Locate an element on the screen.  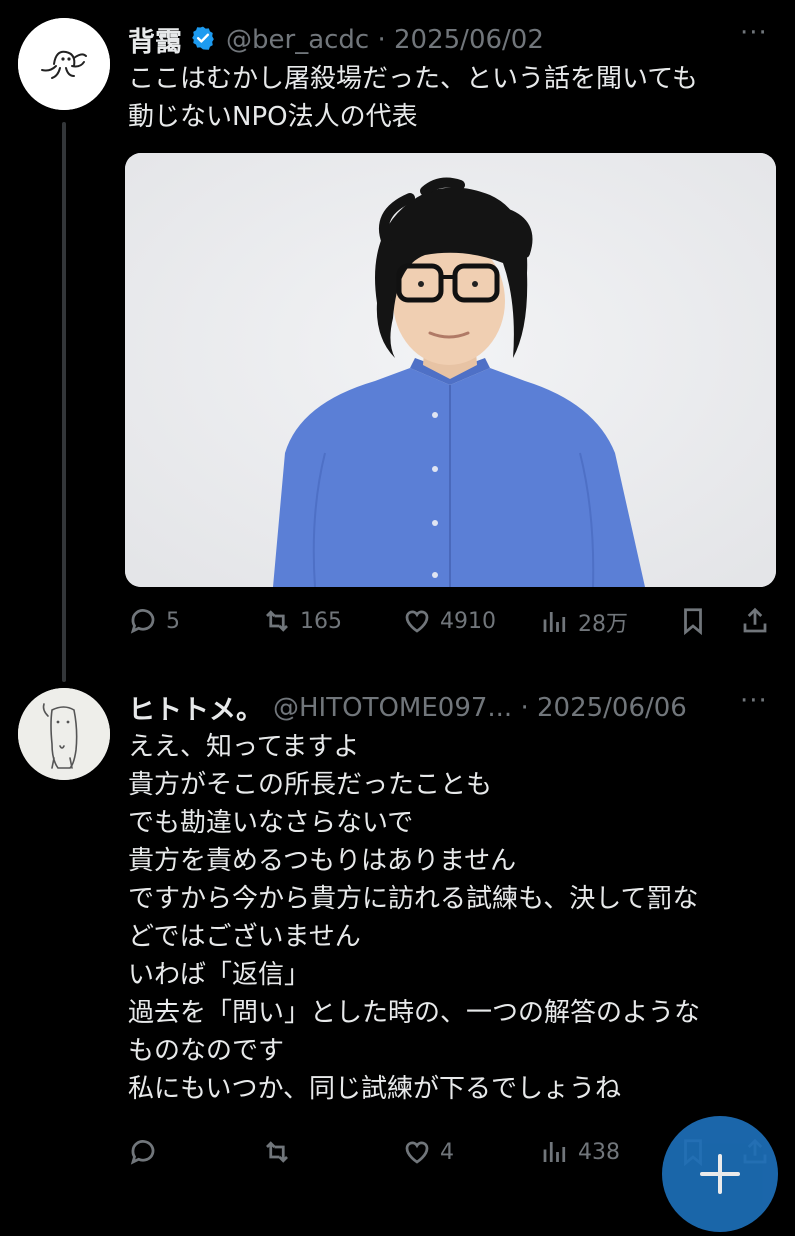
share-button is located at coordinates (755, 621).